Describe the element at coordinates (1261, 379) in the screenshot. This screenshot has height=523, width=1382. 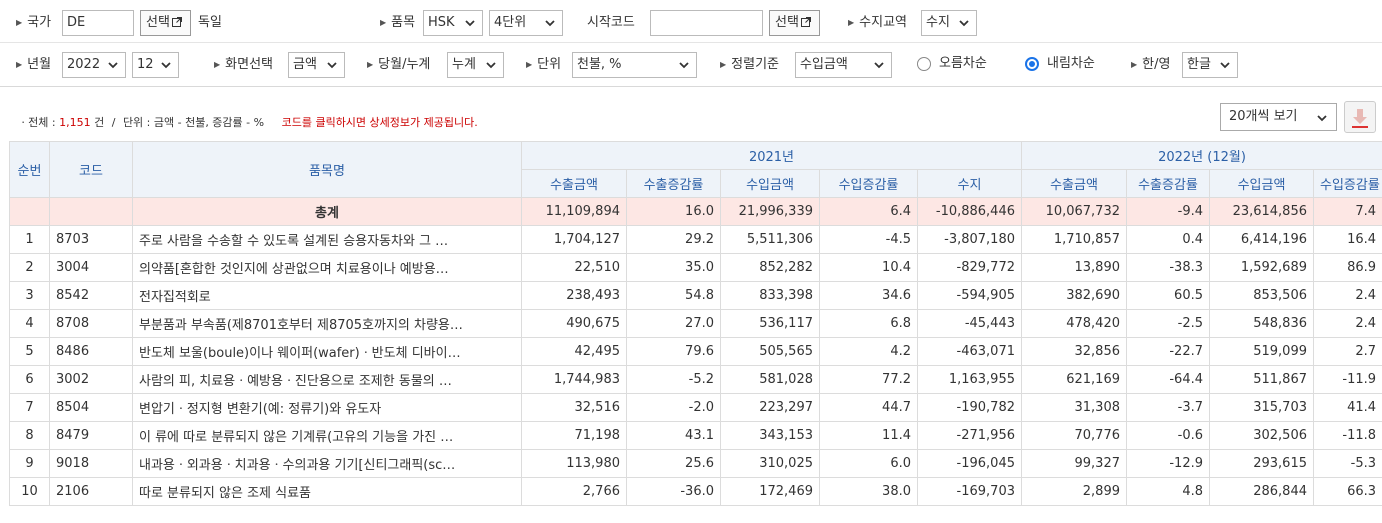
I see `row-value-cell: 511,867` at that location.